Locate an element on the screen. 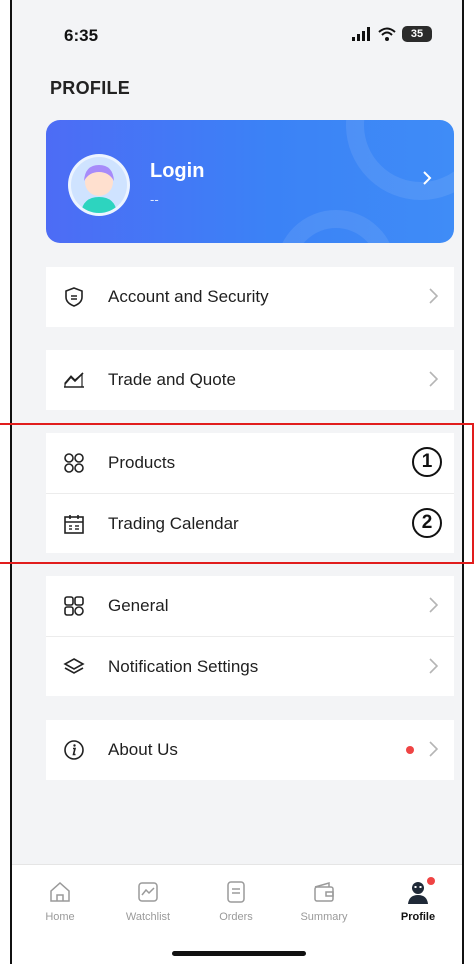 This screenshot has height=964, width=474. status-icons: 35 is located at coordinates (392, 34).